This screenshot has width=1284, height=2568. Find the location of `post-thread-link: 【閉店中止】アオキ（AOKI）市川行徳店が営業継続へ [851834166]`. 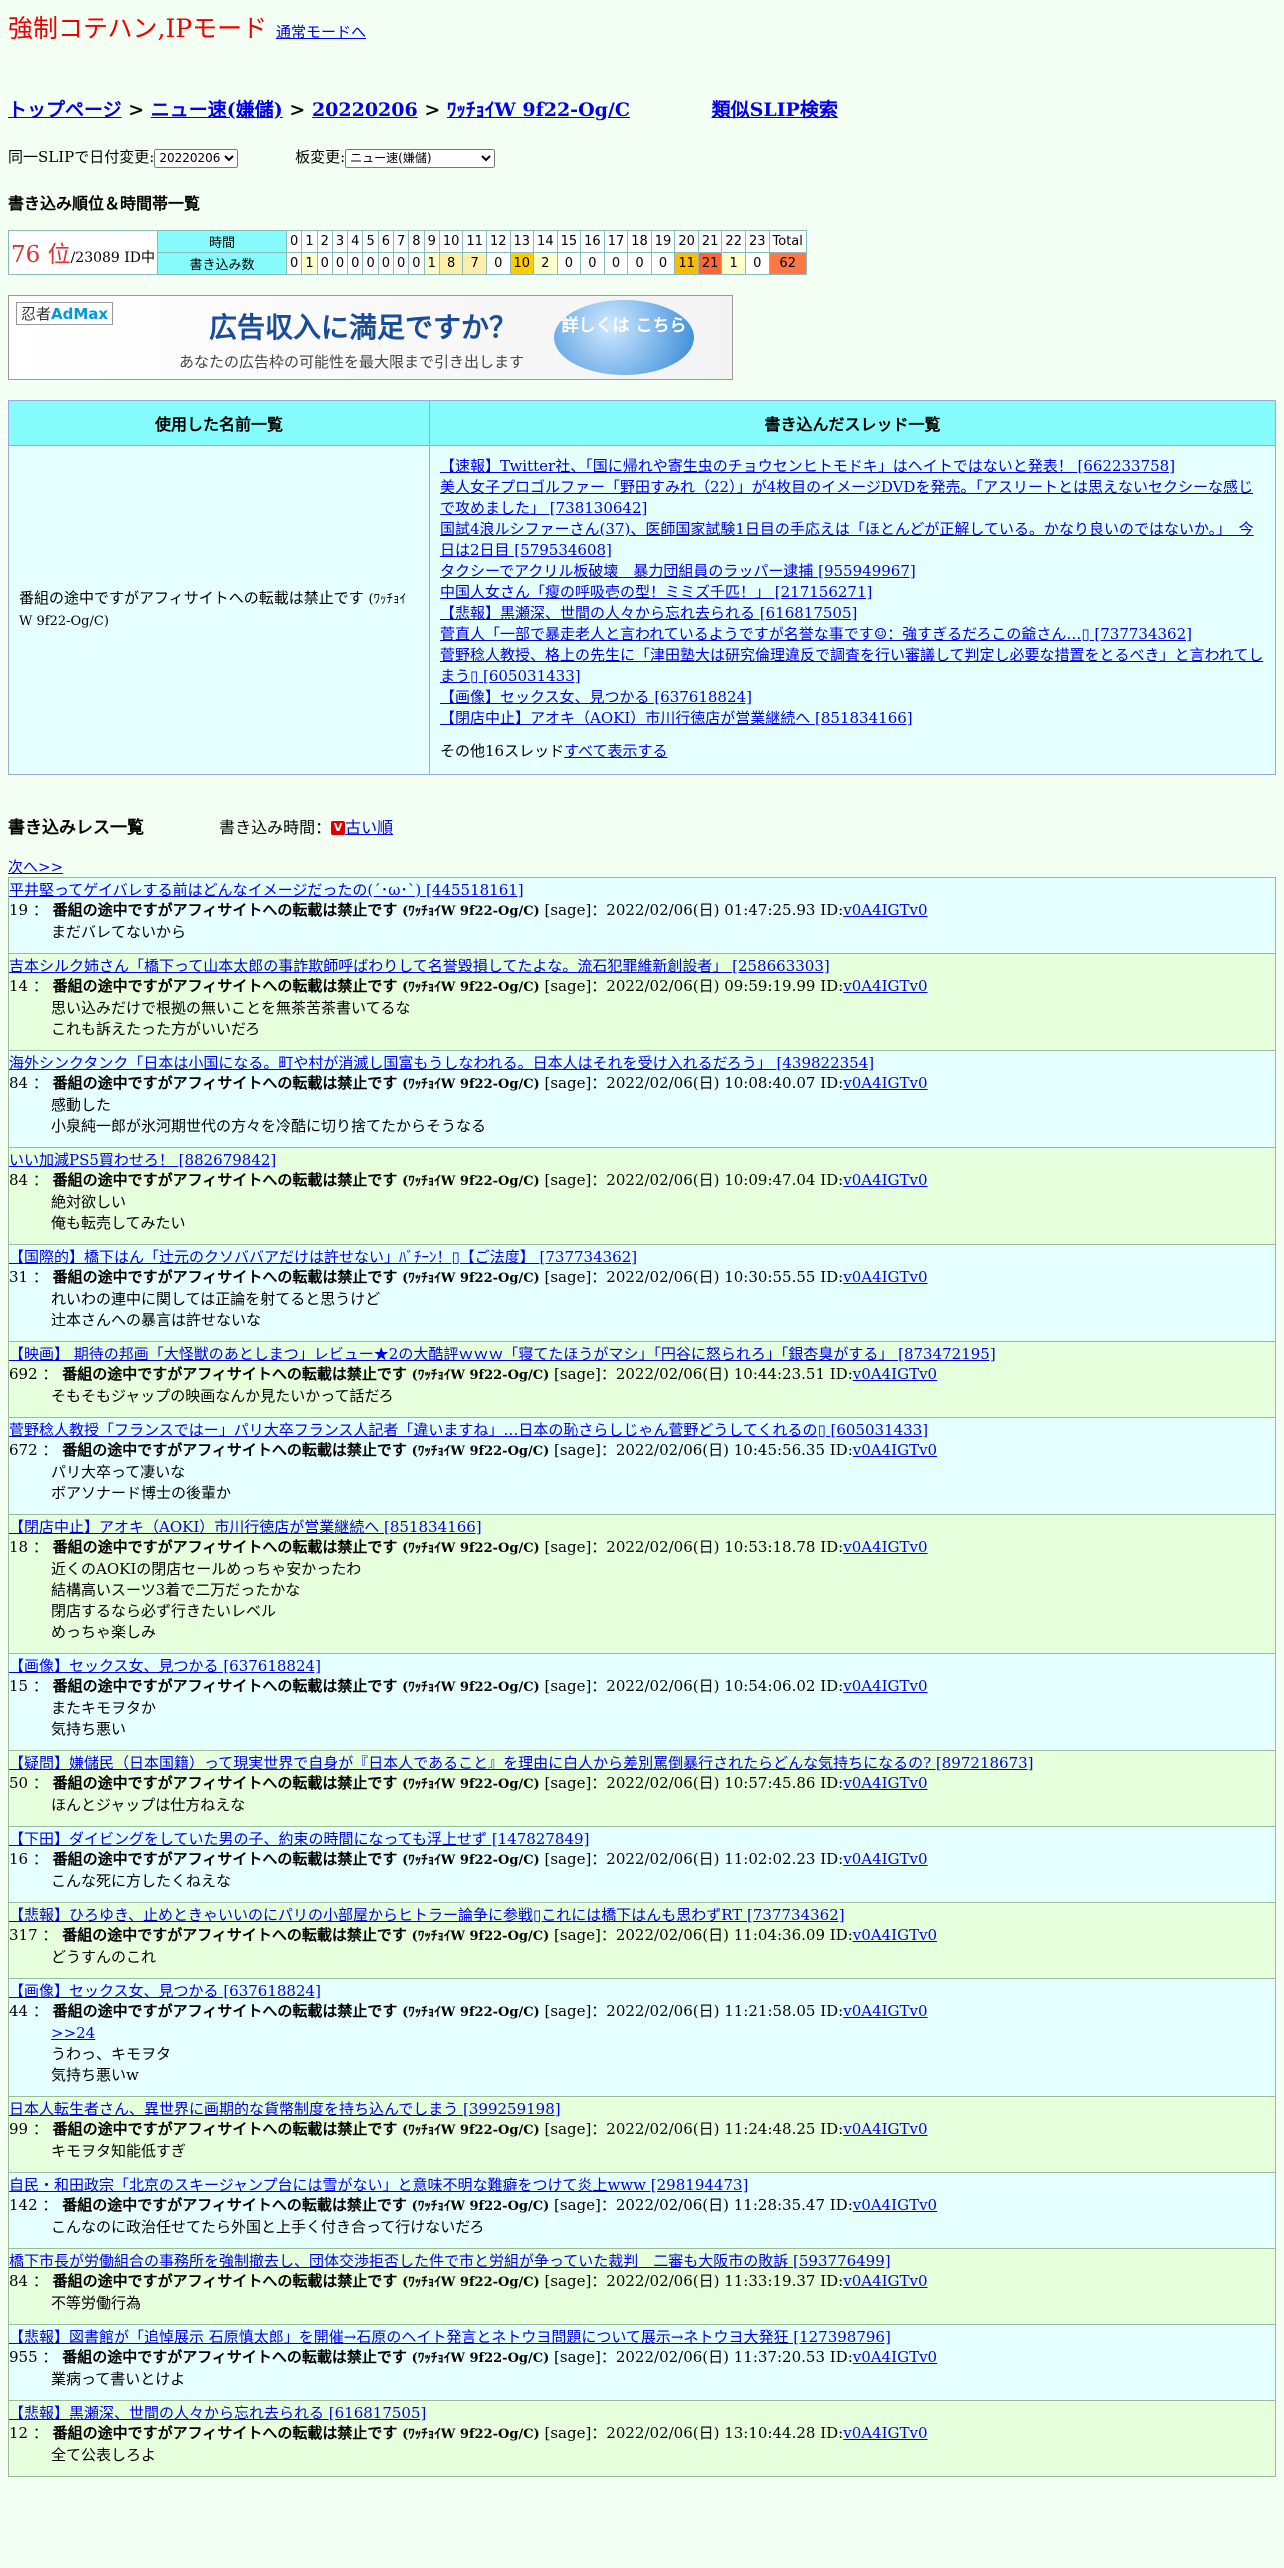

post-thread-link: 【閉店中止】アオキ（AOKI）市川行徳店が営業継続へ [851834166] is located at coordinates (642, 1527).